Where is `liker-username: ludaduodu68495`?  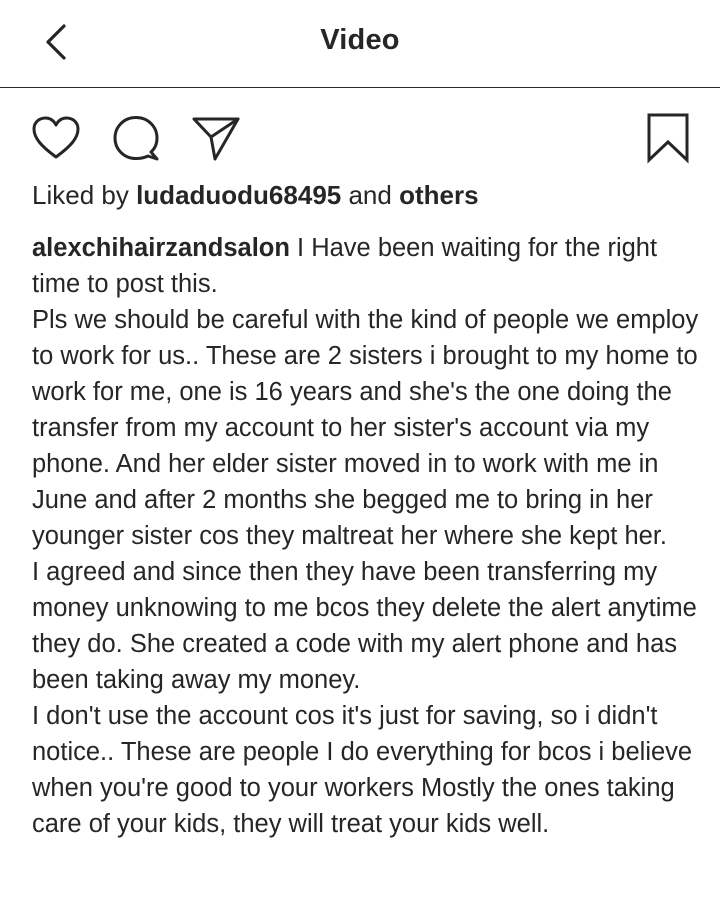 liker-username: ludaduodu68495 is located at coordinates (238, 195).